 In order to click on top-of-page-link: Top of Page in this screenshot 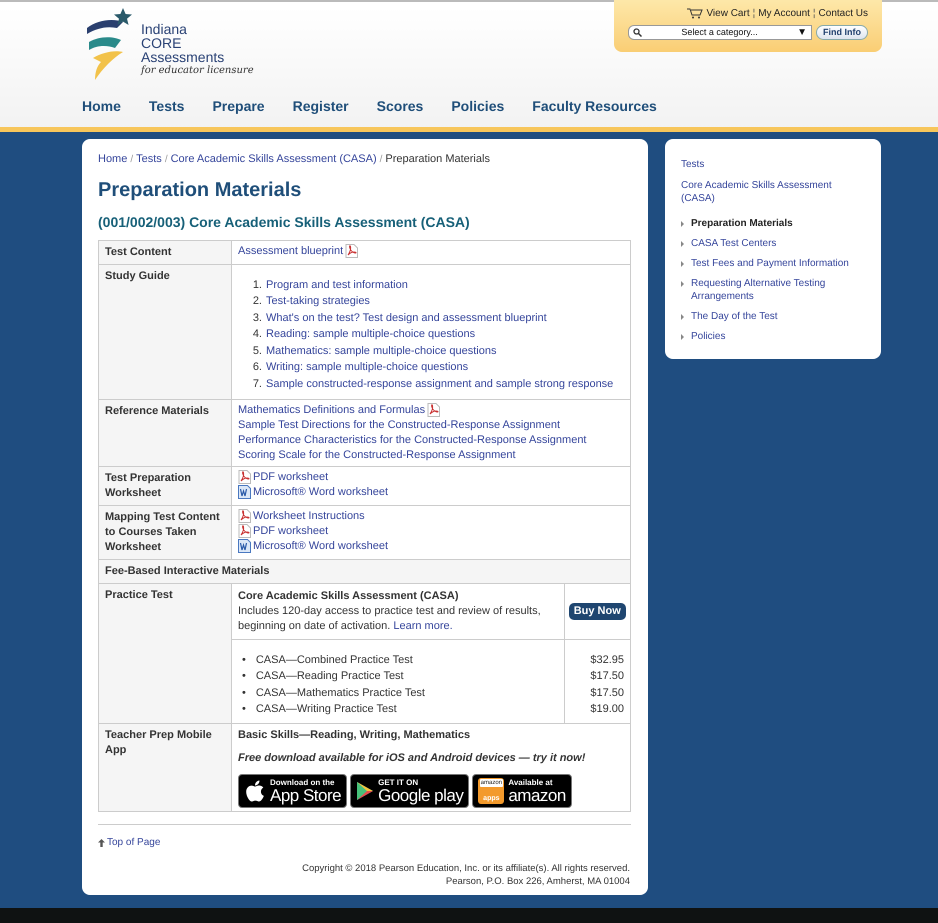, I will do `click(133, 842)`.